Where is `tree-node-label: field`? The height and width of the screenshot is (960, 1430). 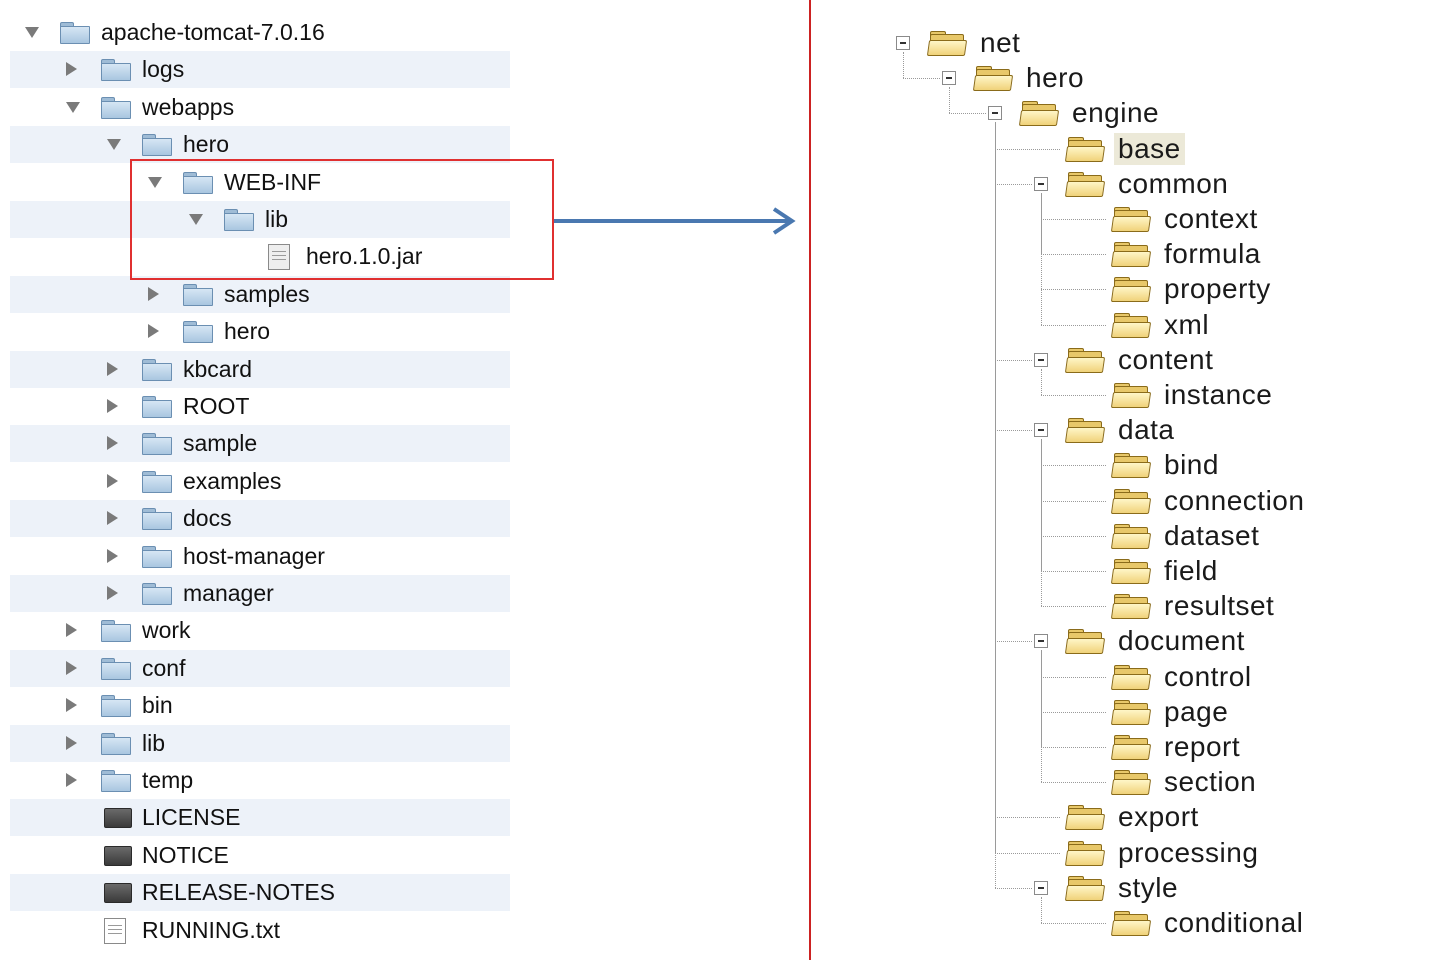 tree-node-label: field is located at coordinates (1191, 571).